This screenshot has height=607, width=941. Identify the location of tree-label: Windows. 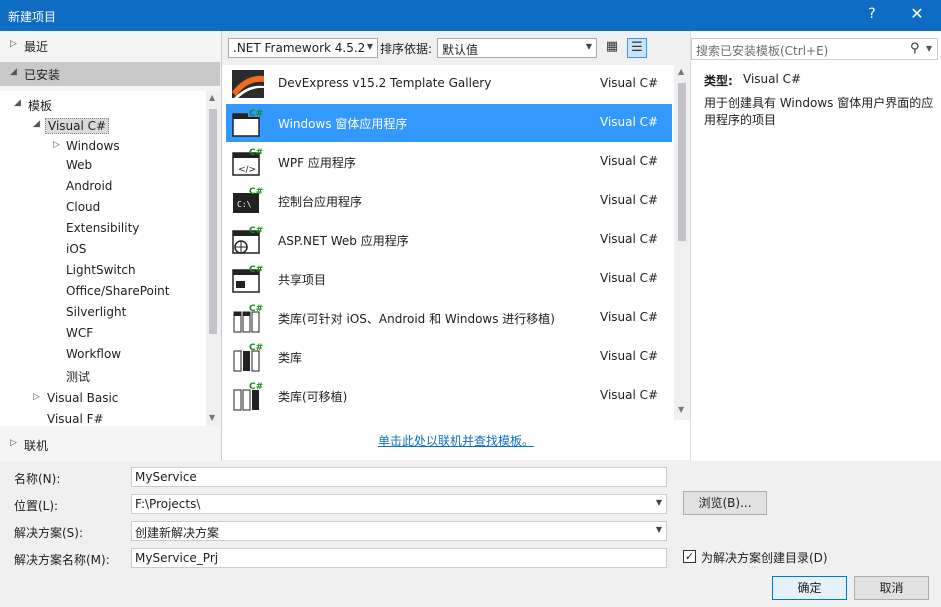
(93, 146).